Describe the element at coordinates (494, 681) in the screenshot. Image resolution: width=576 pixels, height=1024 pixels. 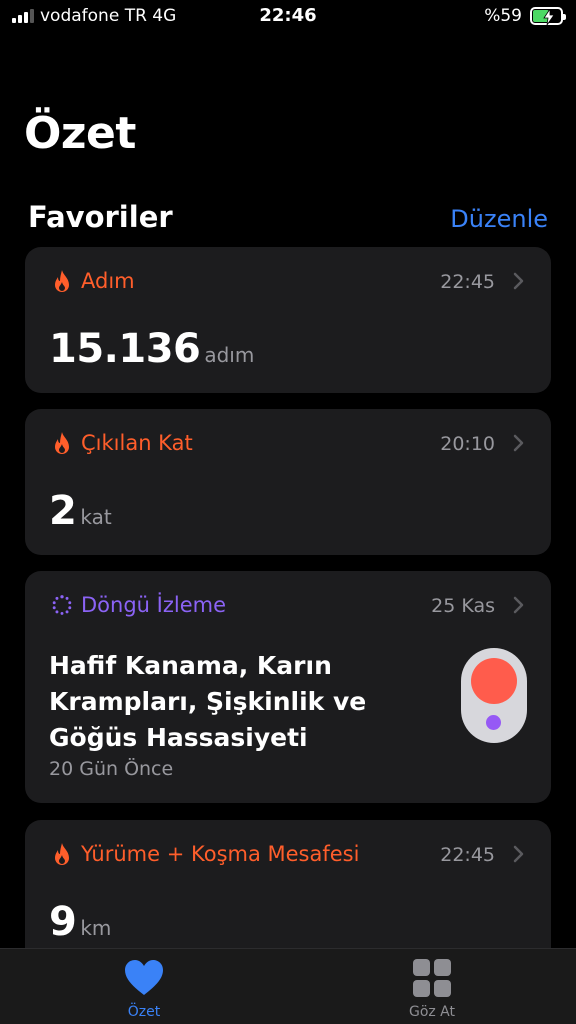
I see `period-dot` at that location.